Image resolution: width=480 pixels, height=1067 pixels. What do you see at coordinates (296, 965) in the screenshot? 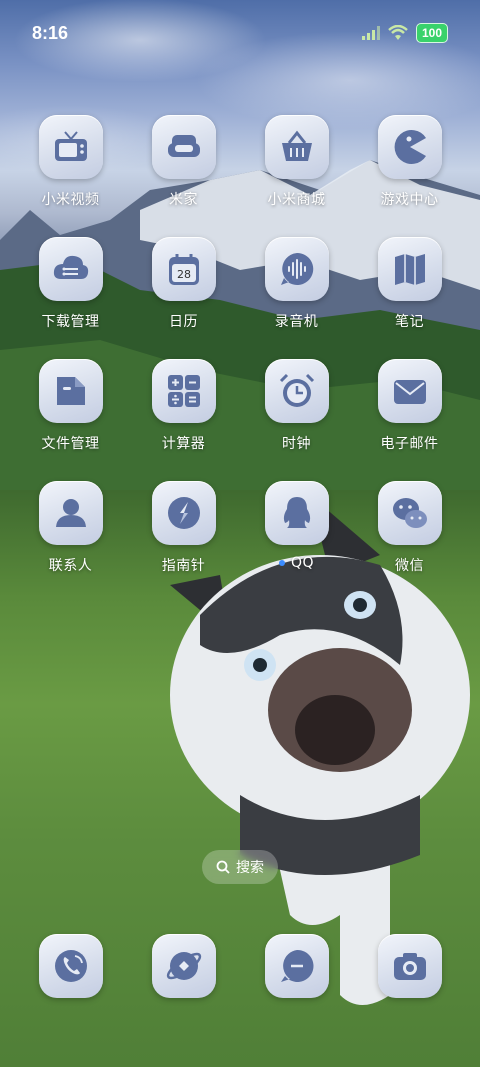
I see `message-icon` at bounding box center [296, 965].